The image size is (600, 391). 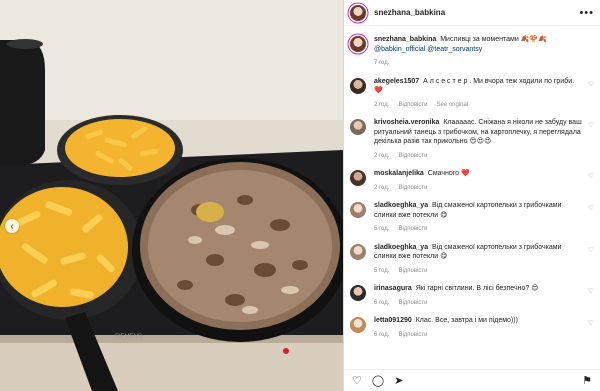 What do you see at coordinates (484, 50) in the screenshot?
I see `caption-mentions: @babkin_official @teatr_sorvantsy` at bounding box center [484, 50].